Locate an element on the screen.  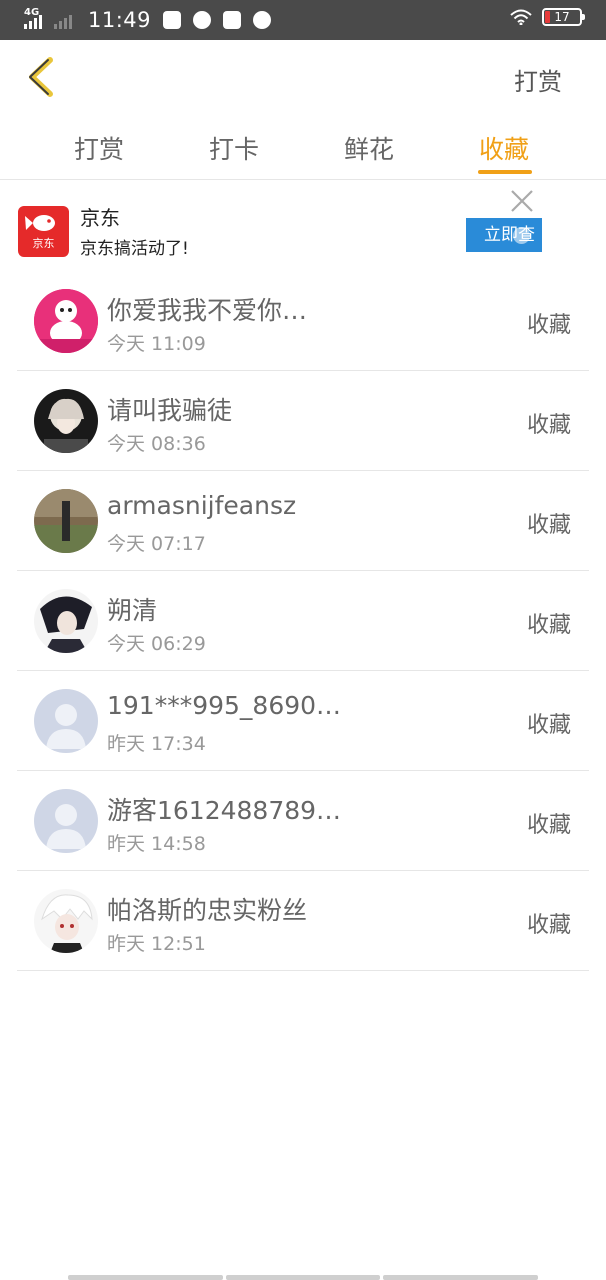
list-item: 帕洛斯的忠实粉丝 昨天 12:51 收藏 is located at coordinates (303, 921).